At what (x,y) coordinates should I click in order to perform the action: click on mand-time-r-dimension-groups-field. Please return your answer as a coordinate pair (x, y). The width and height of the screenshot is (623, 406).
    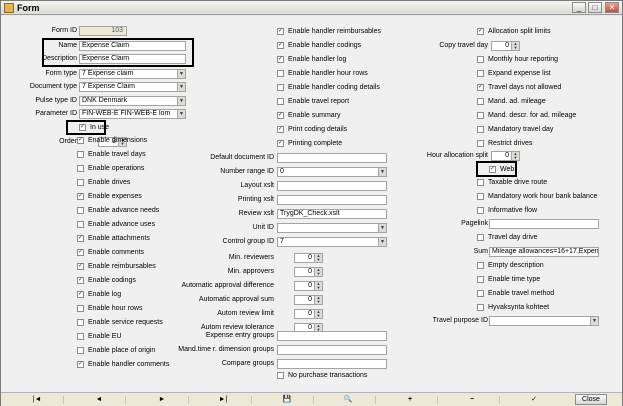
    Looking at the image, I should click on (332, 350).